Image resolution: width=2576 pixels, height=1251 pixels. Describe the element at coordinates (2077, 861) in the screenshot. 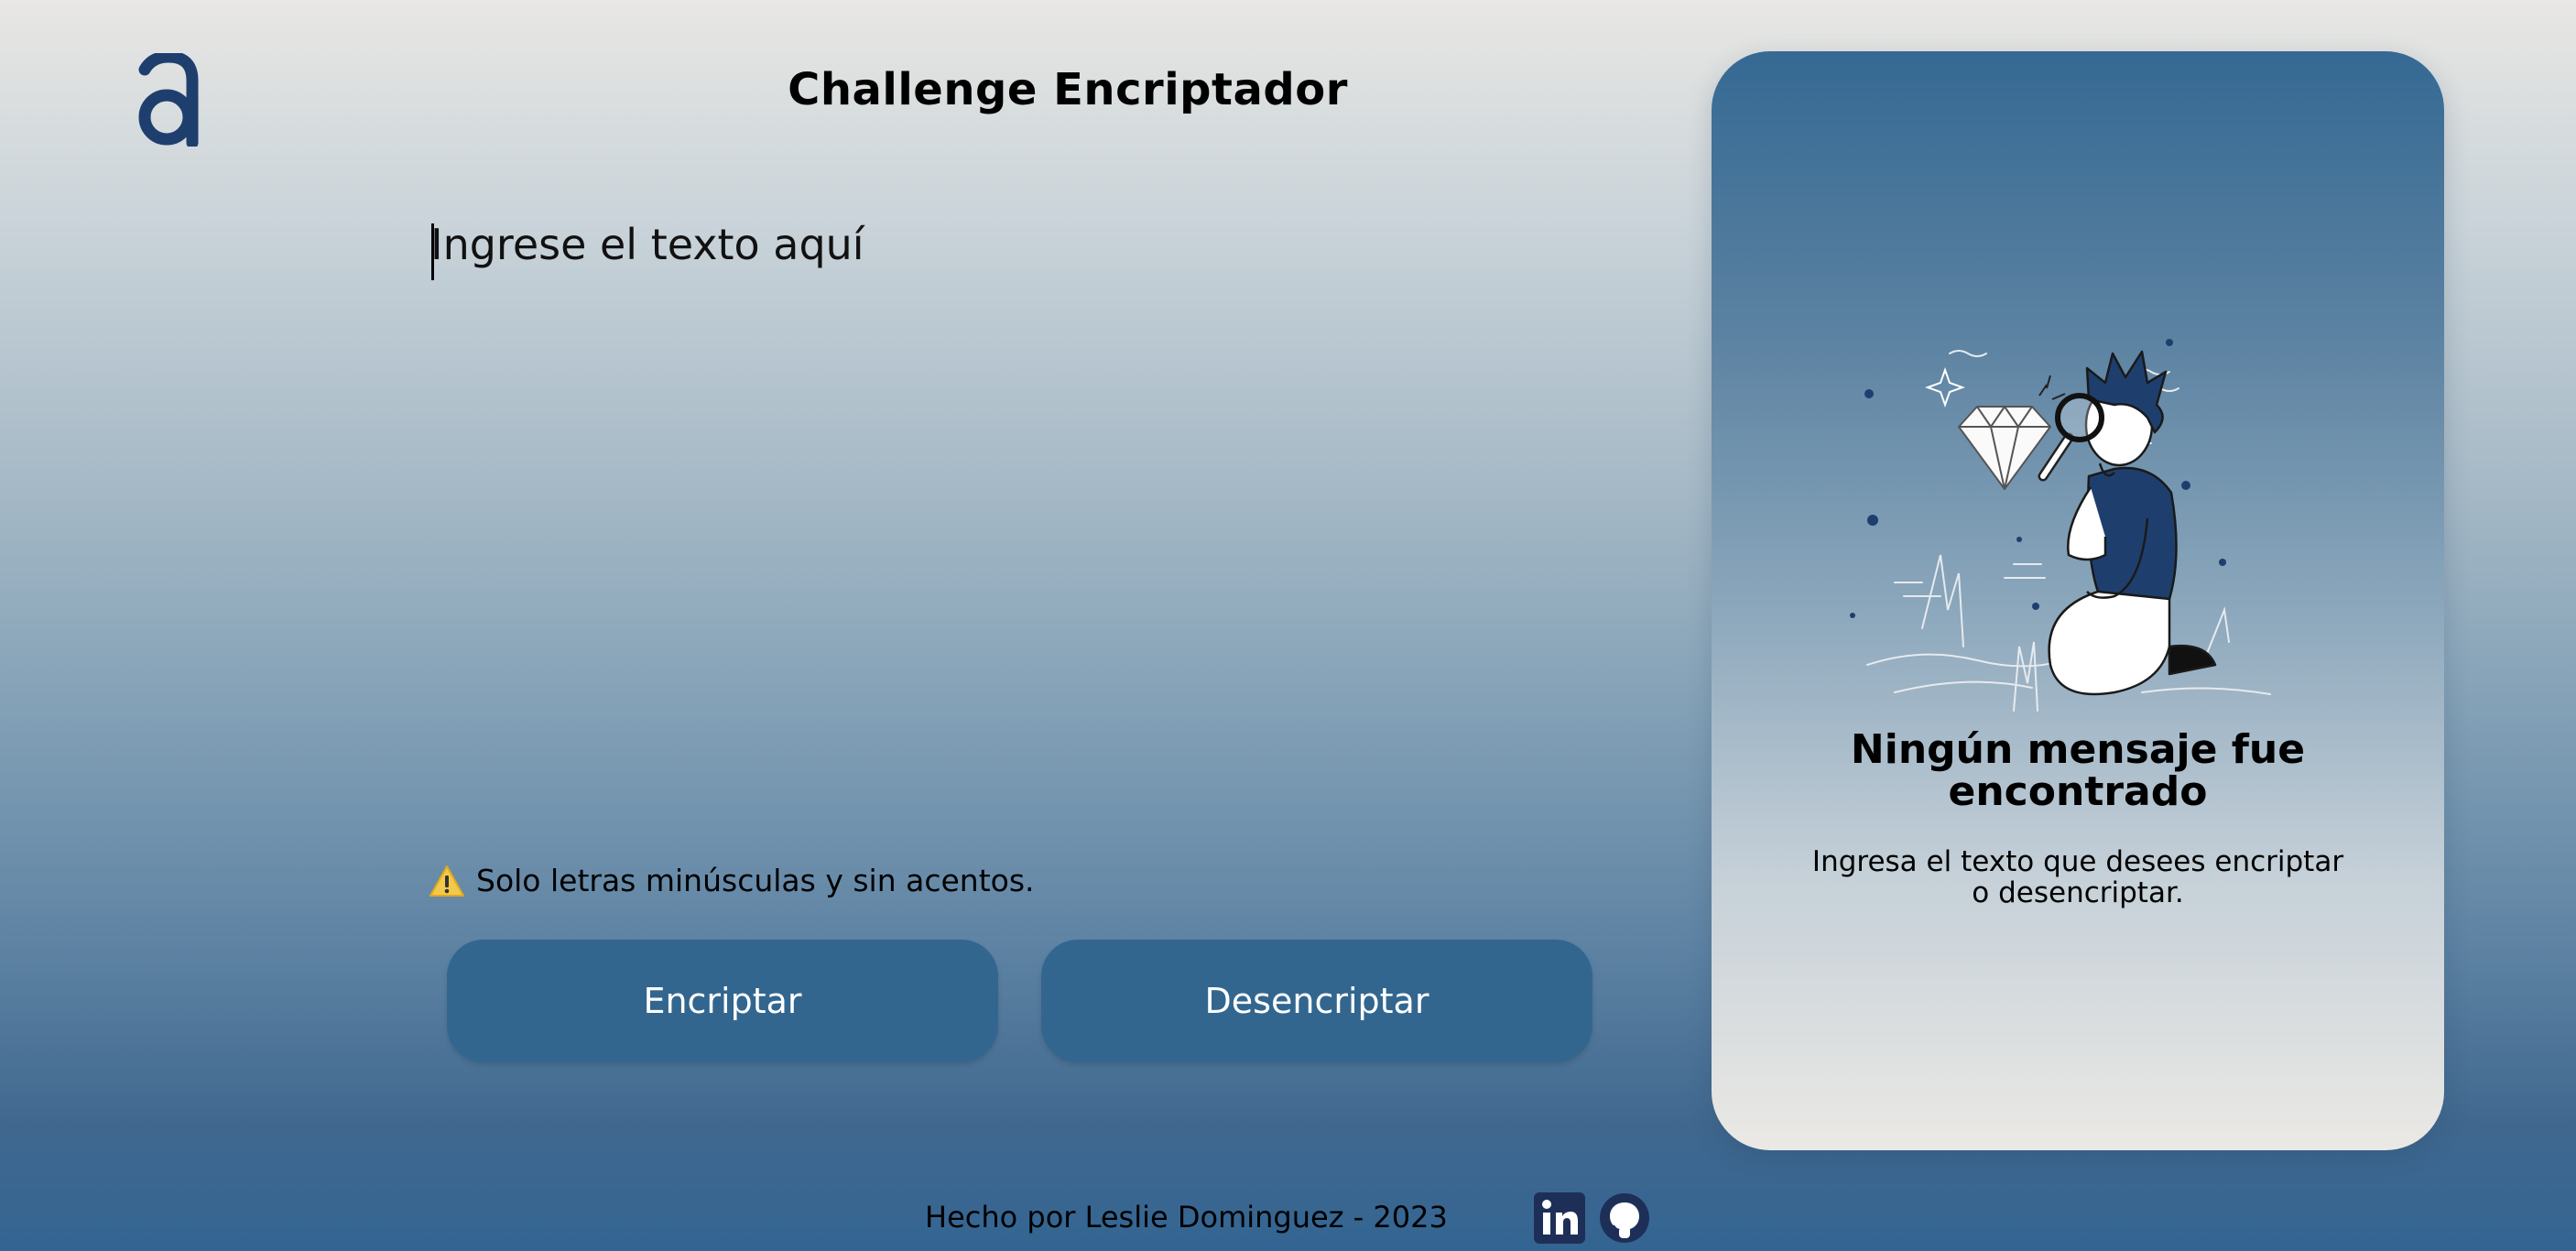

I see `empty-state-subtitle-line1: Ingresa el texto que desees encriptar` at that location.